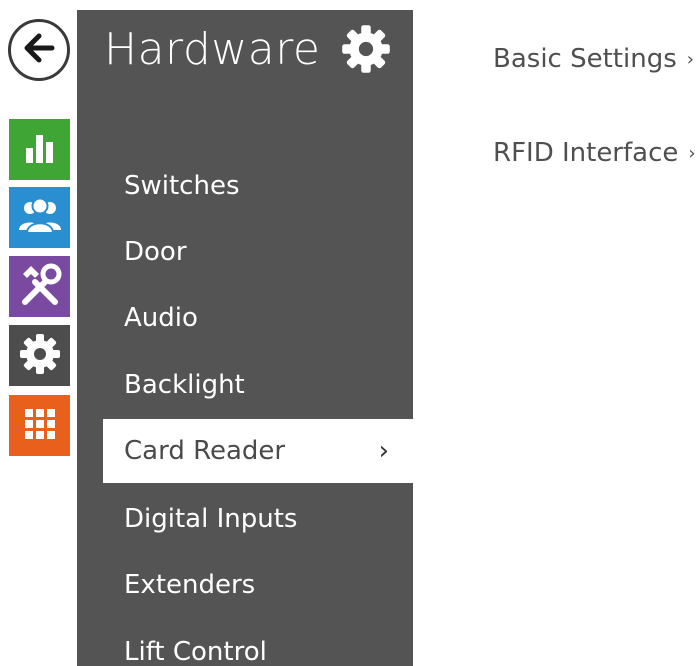  What do you see at coordinates (195, 651) in the screenshot?
I see `menu-item-label: Lift Control` at bounding box center [195, 651].